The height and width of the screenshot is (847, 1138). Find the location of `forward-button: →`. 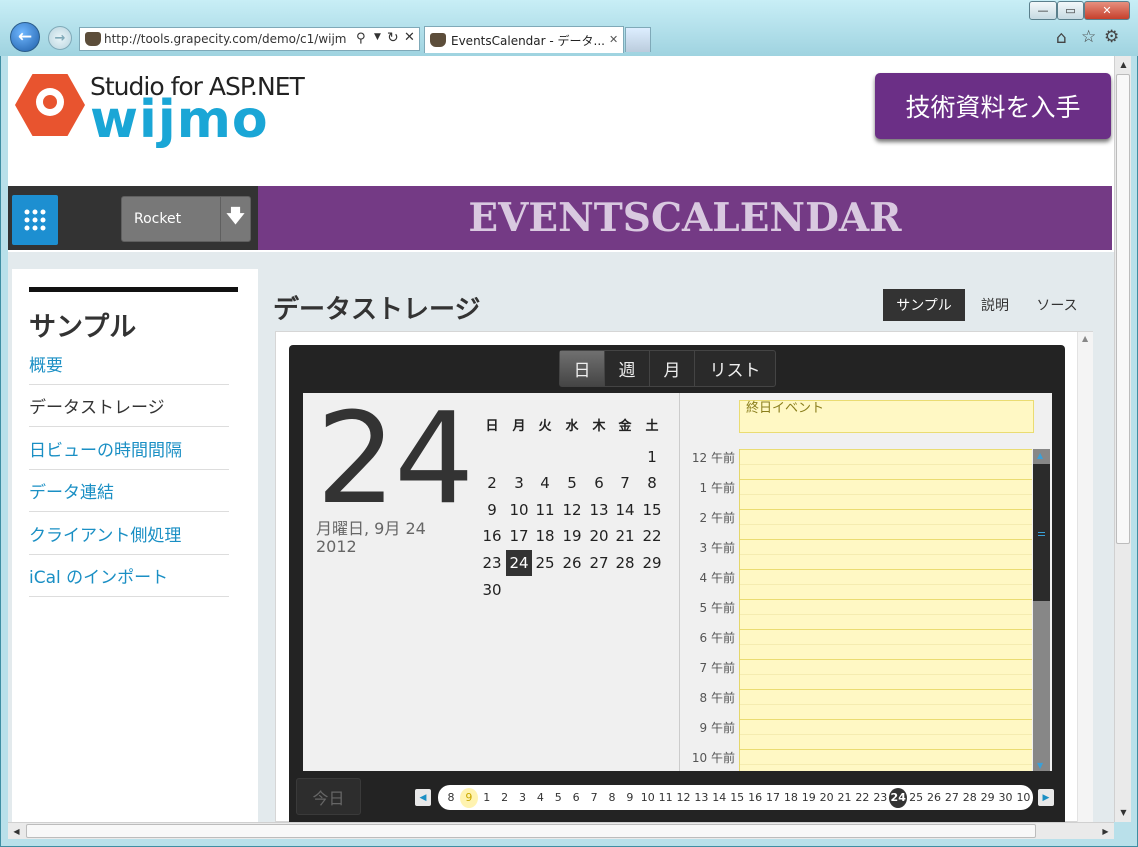

forward-button: → is located at coordinates (60, 38).